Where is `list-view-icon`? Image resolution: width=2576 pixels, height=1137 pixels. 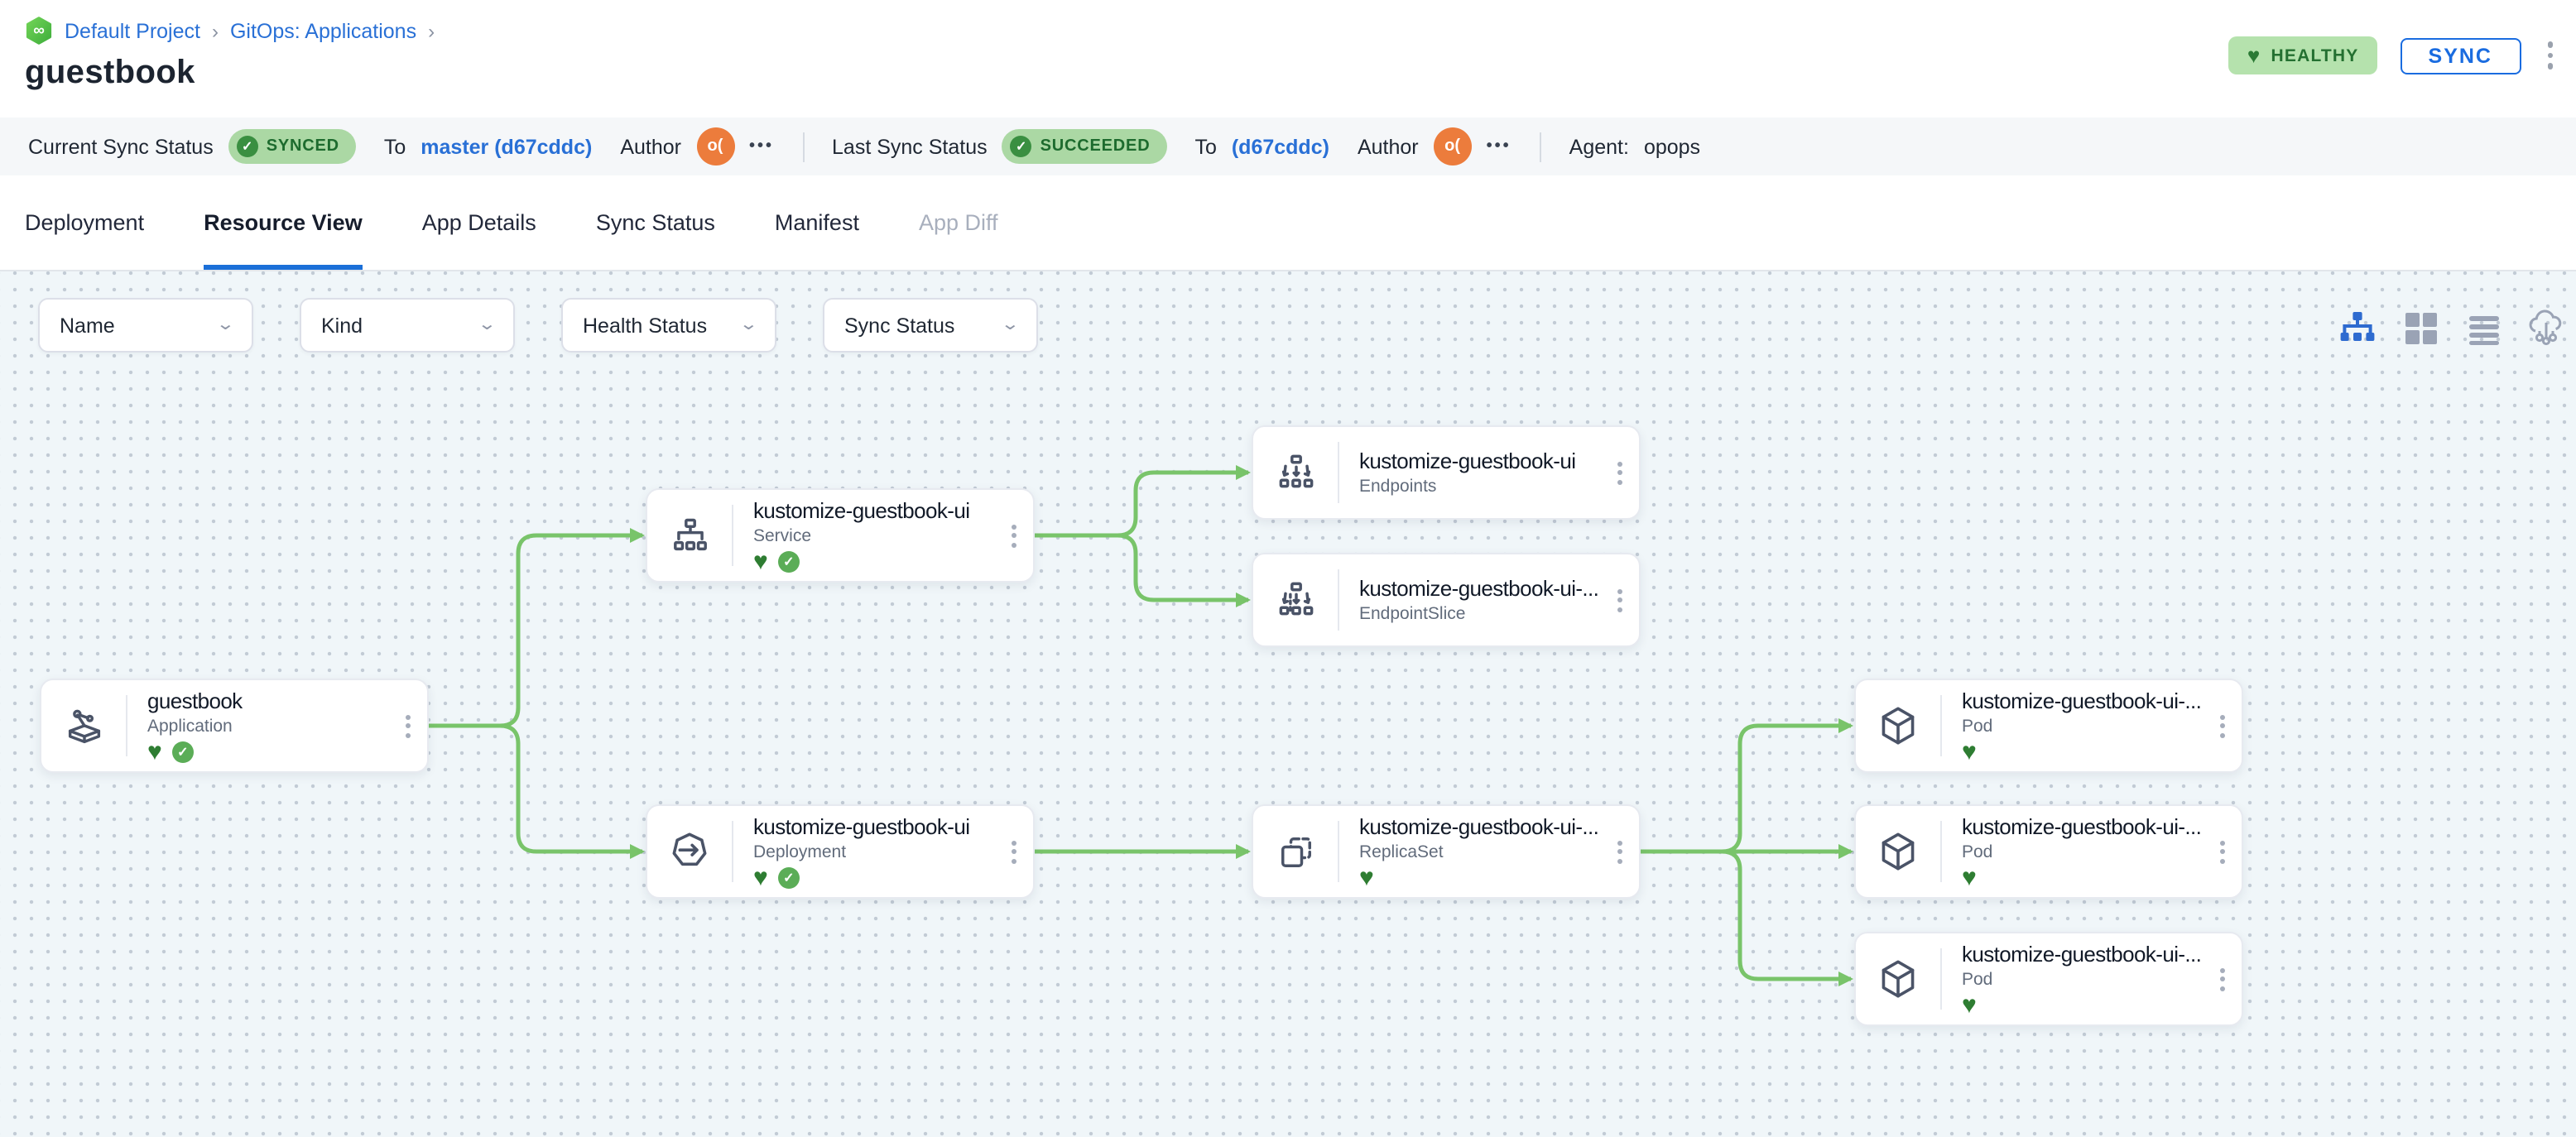 list-view-icon is located at coordinates (2483, 328).